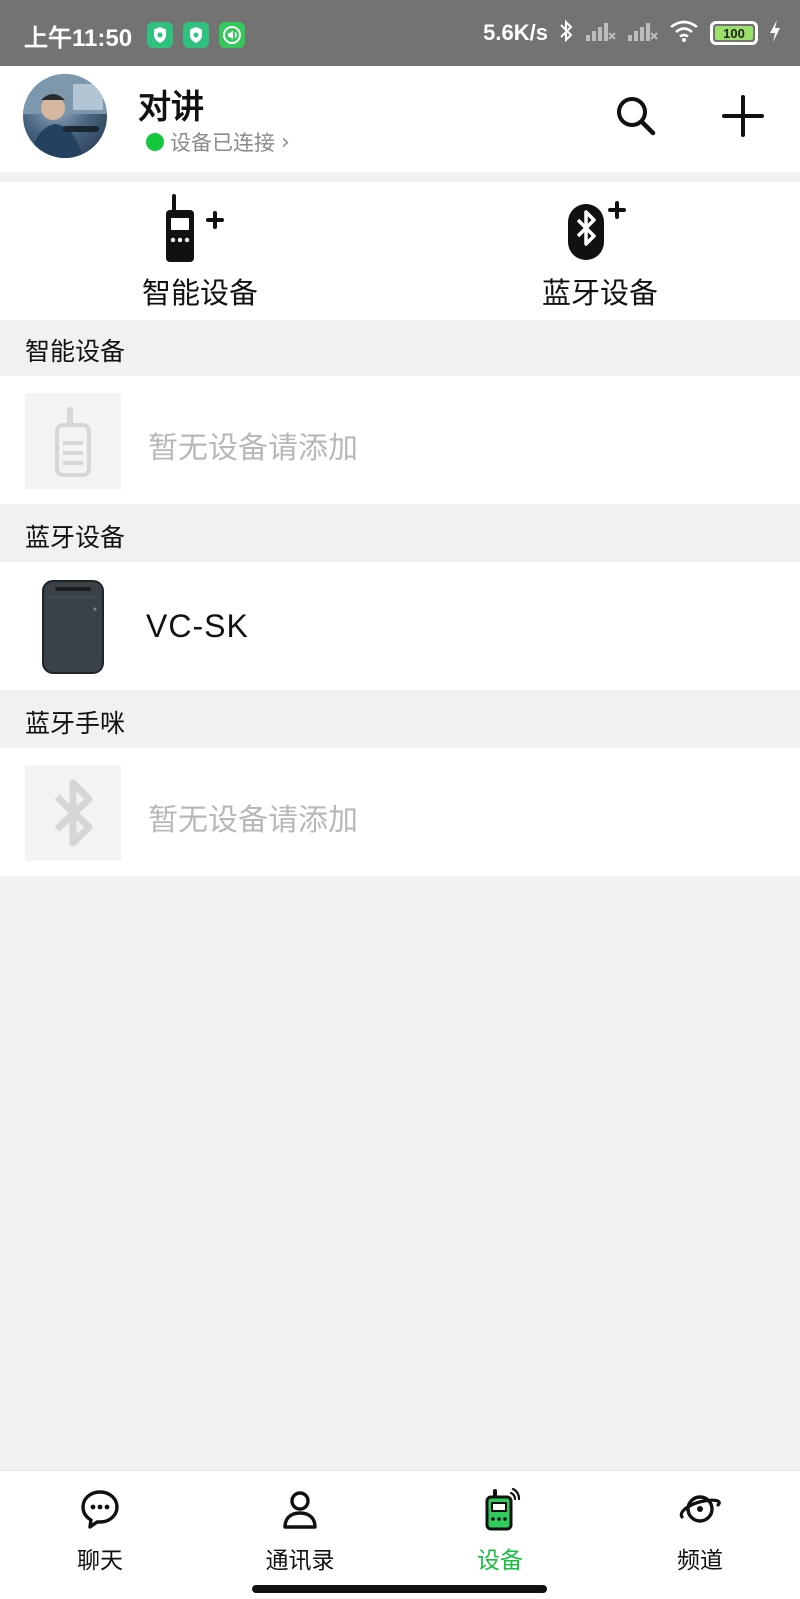 Image resolution: width=800 pixels, height=1599 pixels. Describe the element at coordinates (300, 1561) in the screenshot. I see `tab-label: 通讯录` at that location.